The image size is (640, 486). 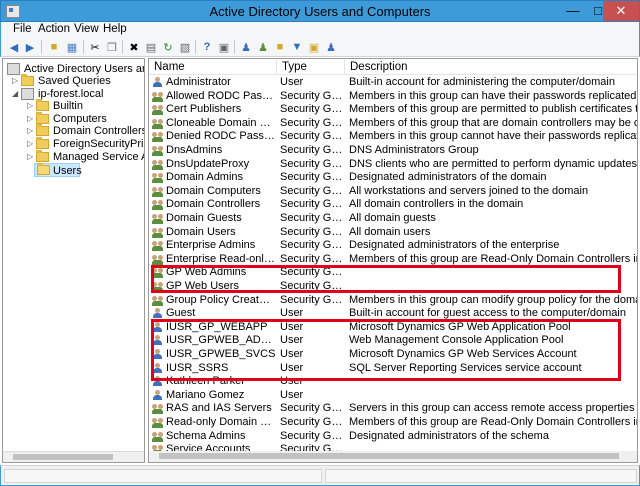 I want to click on menu-file: File, so click(x=22, y=29).